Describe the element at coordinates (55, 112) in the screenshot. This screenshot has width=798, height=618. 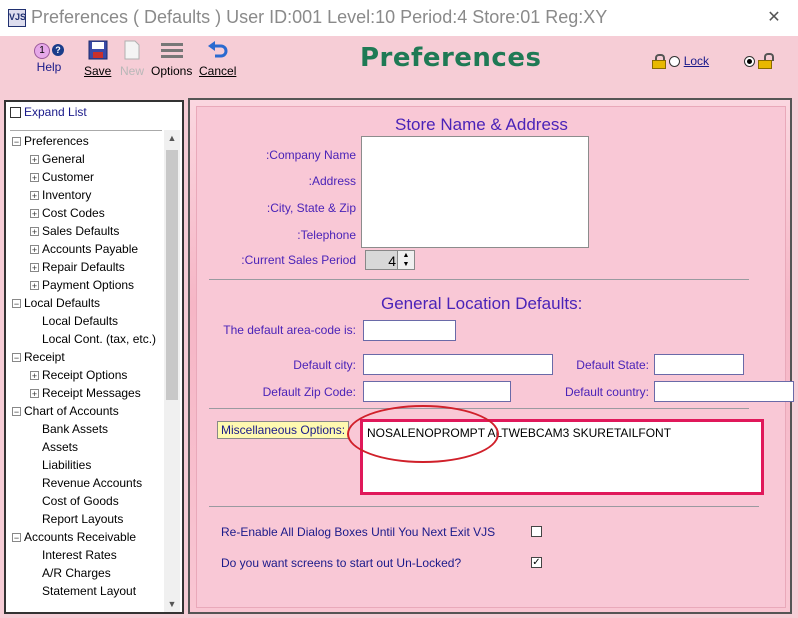
I see `expand-list-label: Expand List` at that location.